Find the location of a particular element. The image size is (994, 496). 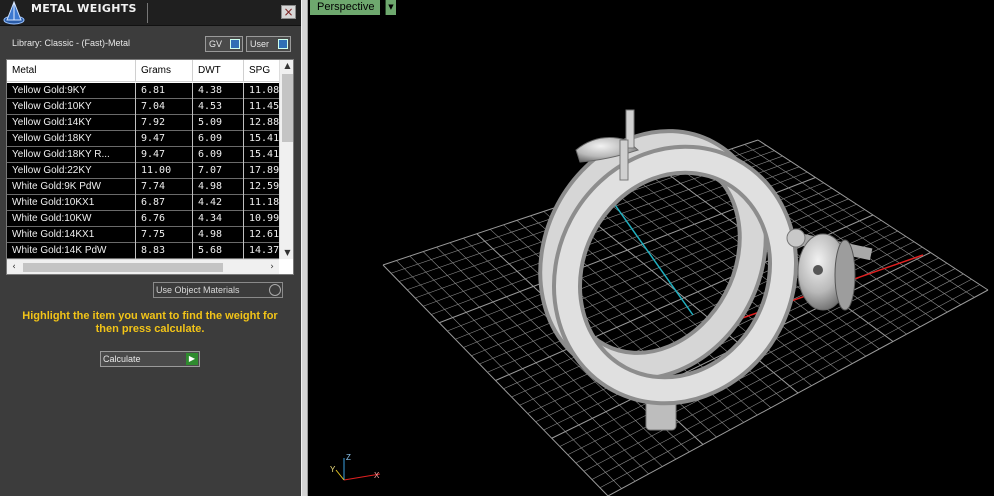

user-toggle: User is located at coordinates (268, 44).